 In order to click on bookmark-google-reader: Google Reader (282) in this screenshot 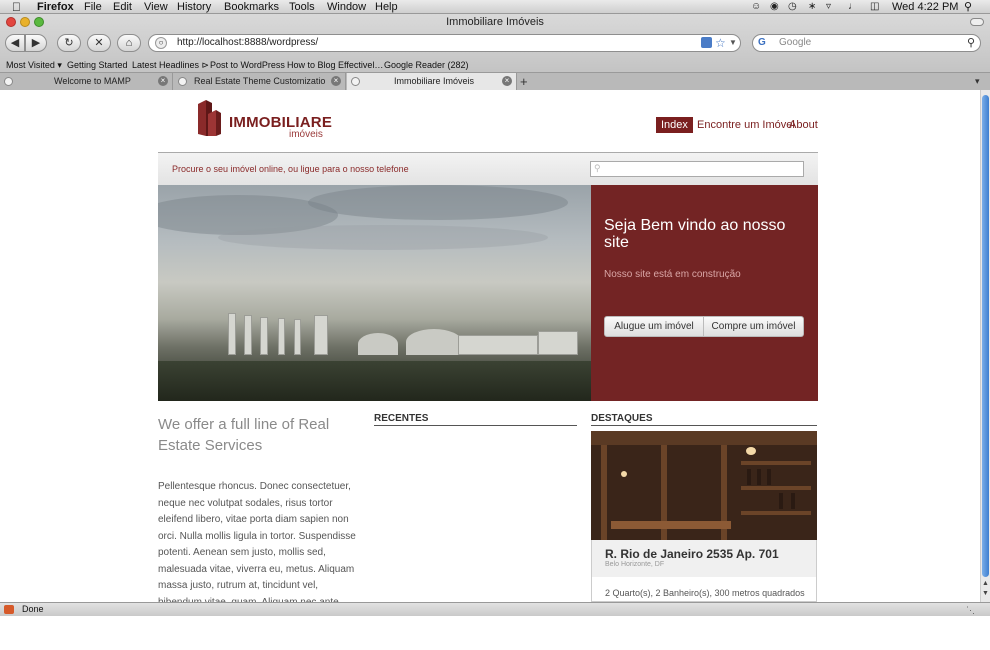, I will do `click(426, 65)`.